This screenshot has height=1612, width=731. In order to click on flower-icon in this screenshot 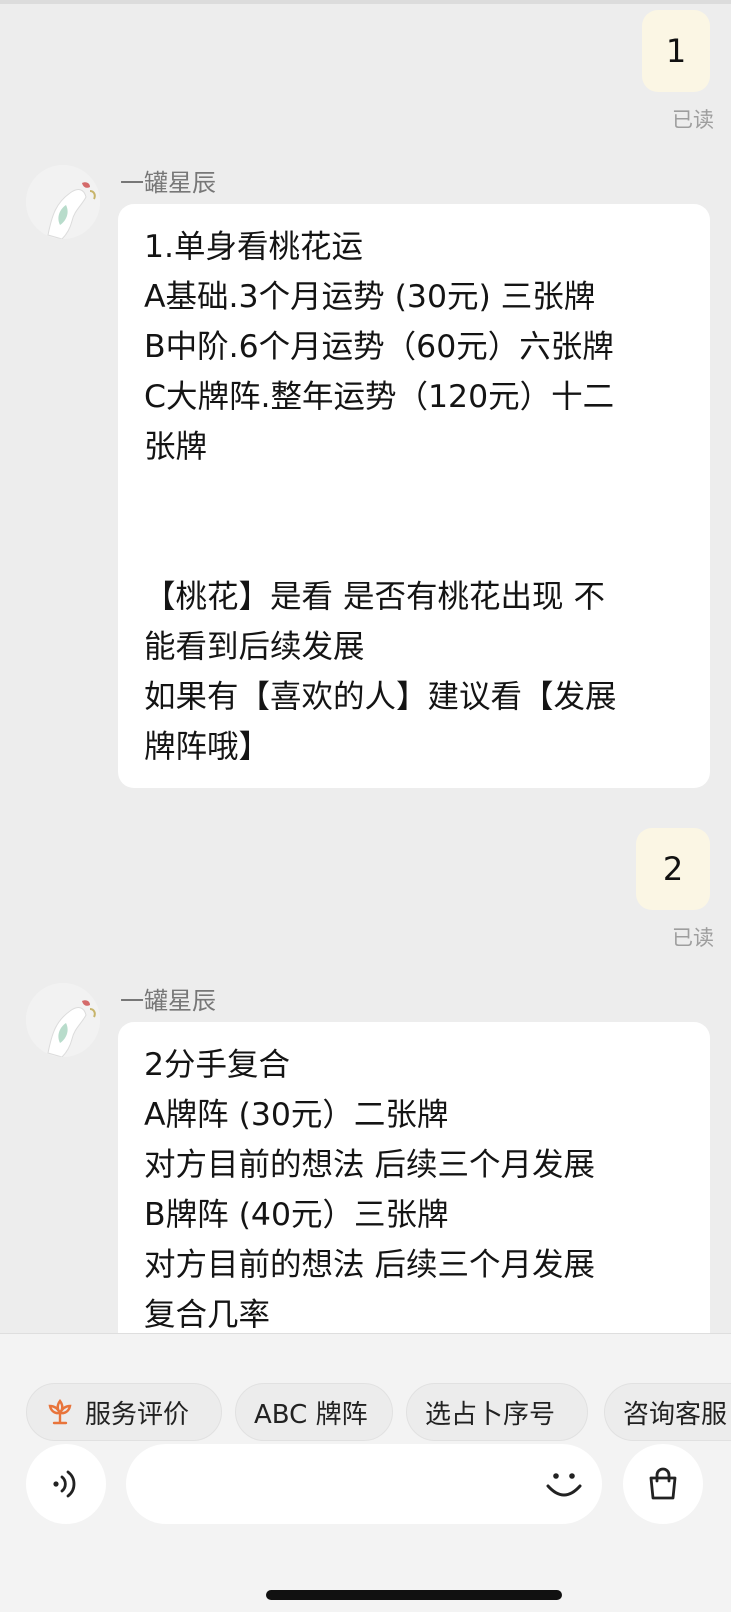, I will do `click(60, 1412)`.